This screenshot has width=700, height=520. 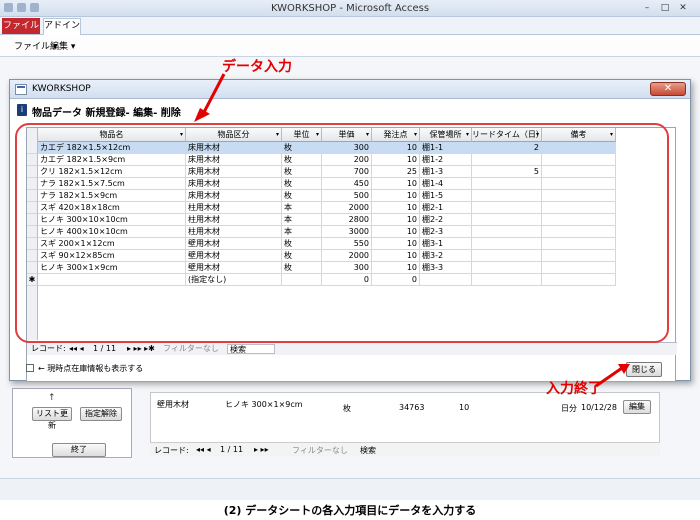 I want to click on table-cell: 300, so click(x=347, y=148).